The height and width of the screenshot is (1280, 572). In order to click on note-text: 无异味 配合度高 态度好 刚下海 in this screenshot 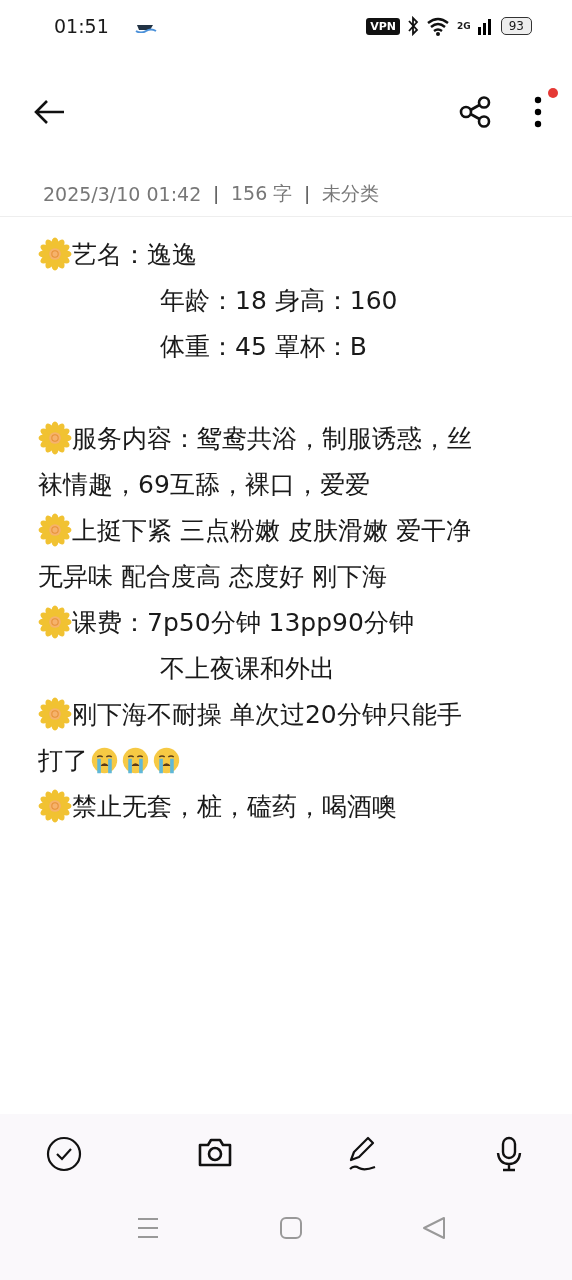, I will do `click(212, 576)`.